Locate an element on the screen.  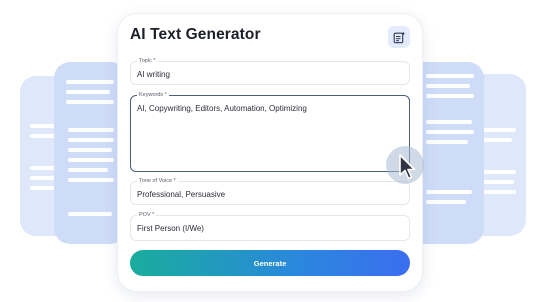
magic-wand-icon is located at coordinates (399, 37).